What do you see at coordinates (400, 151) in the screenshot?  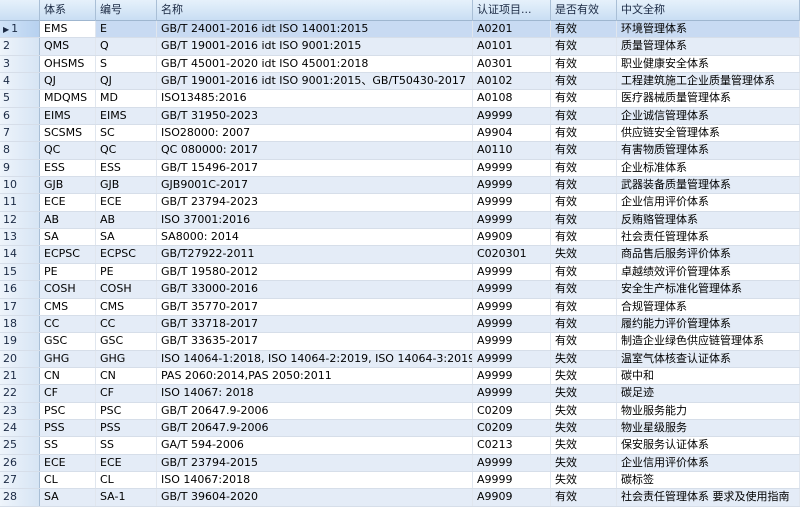 I see `table-row: 8 QC QC QC 080000: 2017 A0110 有效 有害物质管理体系` at bounding box center [400, 151].